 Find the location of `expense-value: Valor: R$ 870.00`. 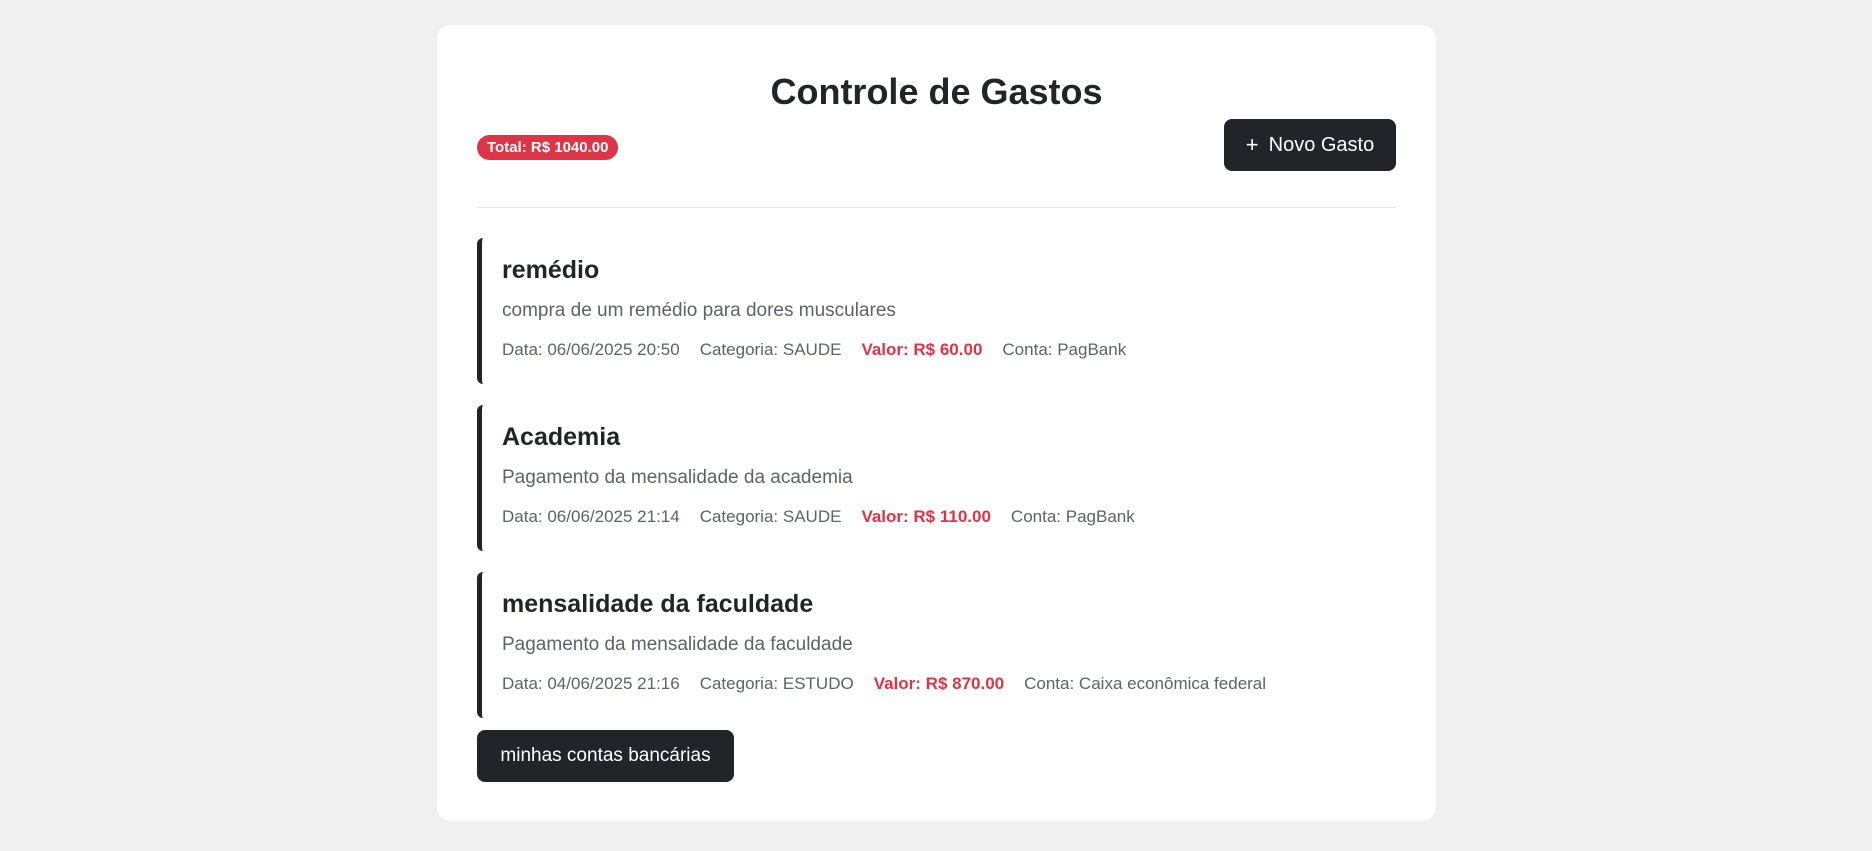

expense-value: Valor: R$ 870.00 is located at coordinates (939, 683).